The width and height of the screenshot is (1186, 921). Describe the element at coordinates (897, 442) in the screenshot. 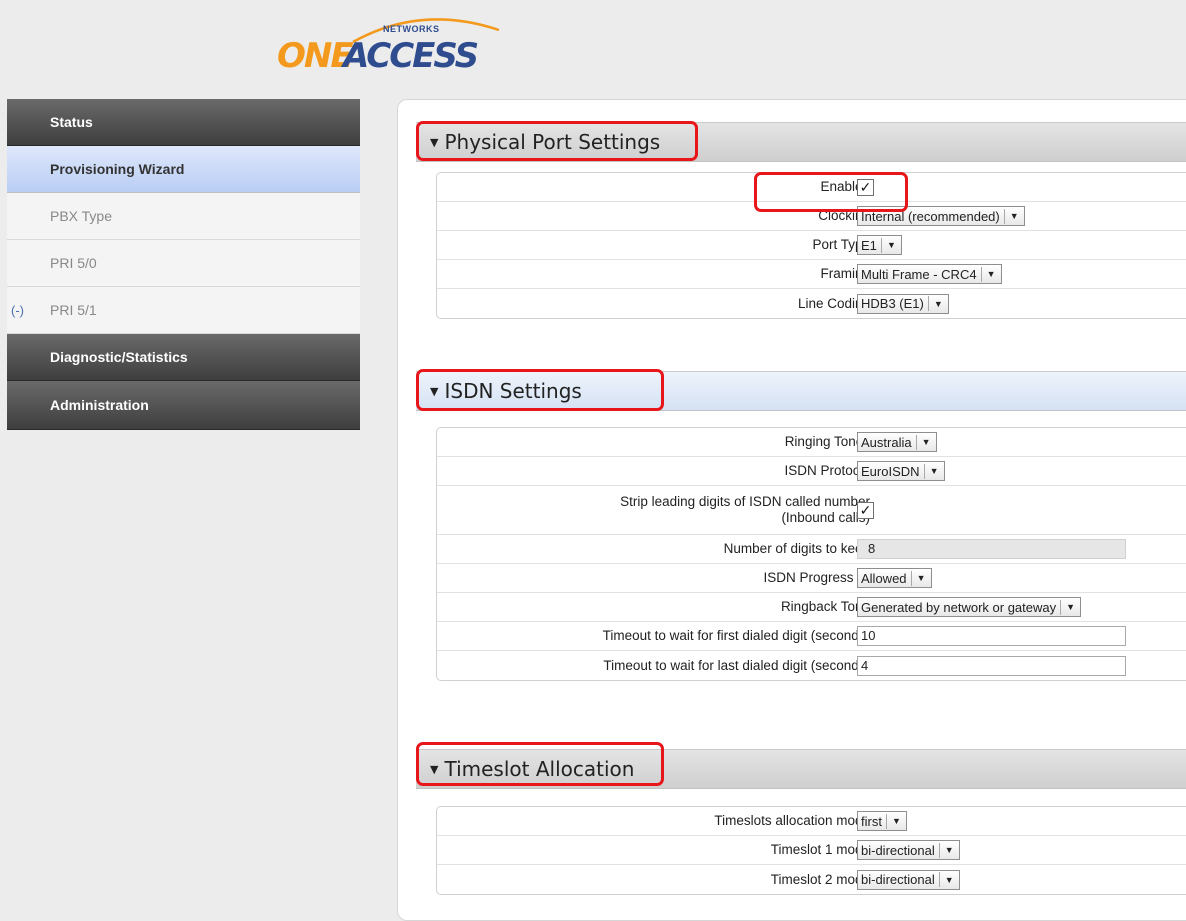

I see `ringing-tones-select: Australia ▼` at that location.